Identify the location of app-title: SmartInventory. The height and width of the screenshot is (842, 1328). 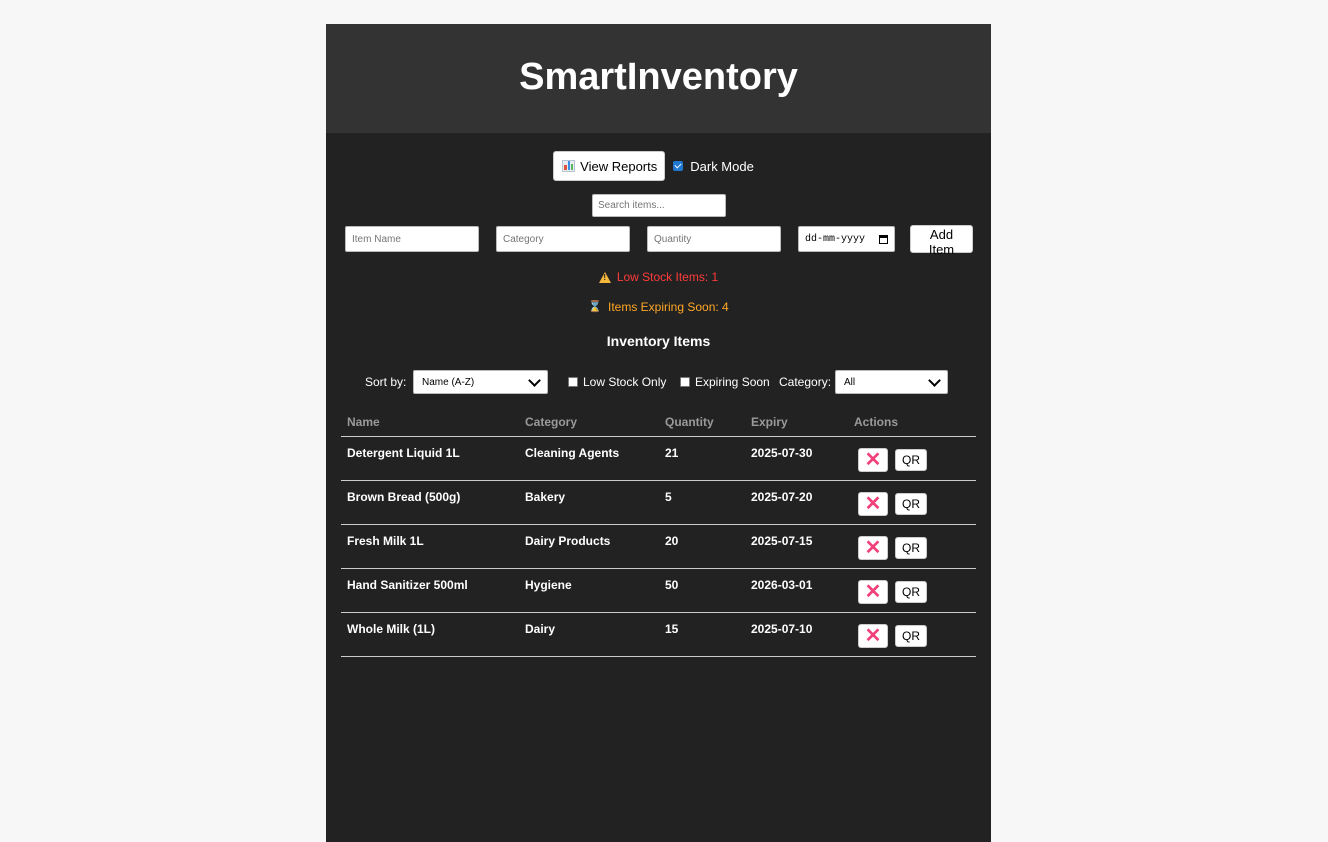
(658, 77).